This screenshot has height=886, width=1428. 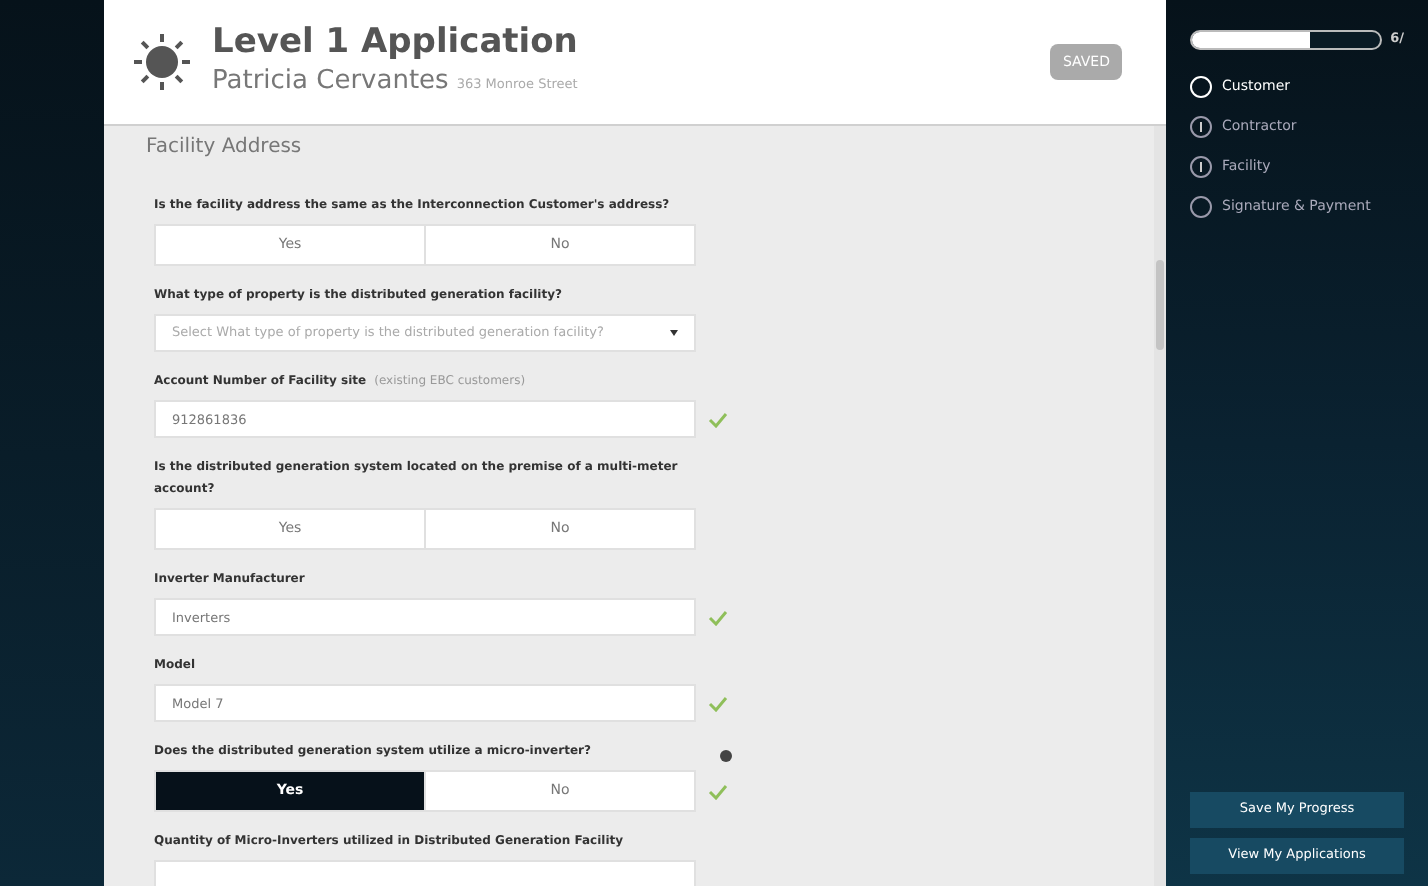 I want to click on customer-name: Patricia Cervantes, so click(x=330, y=82).